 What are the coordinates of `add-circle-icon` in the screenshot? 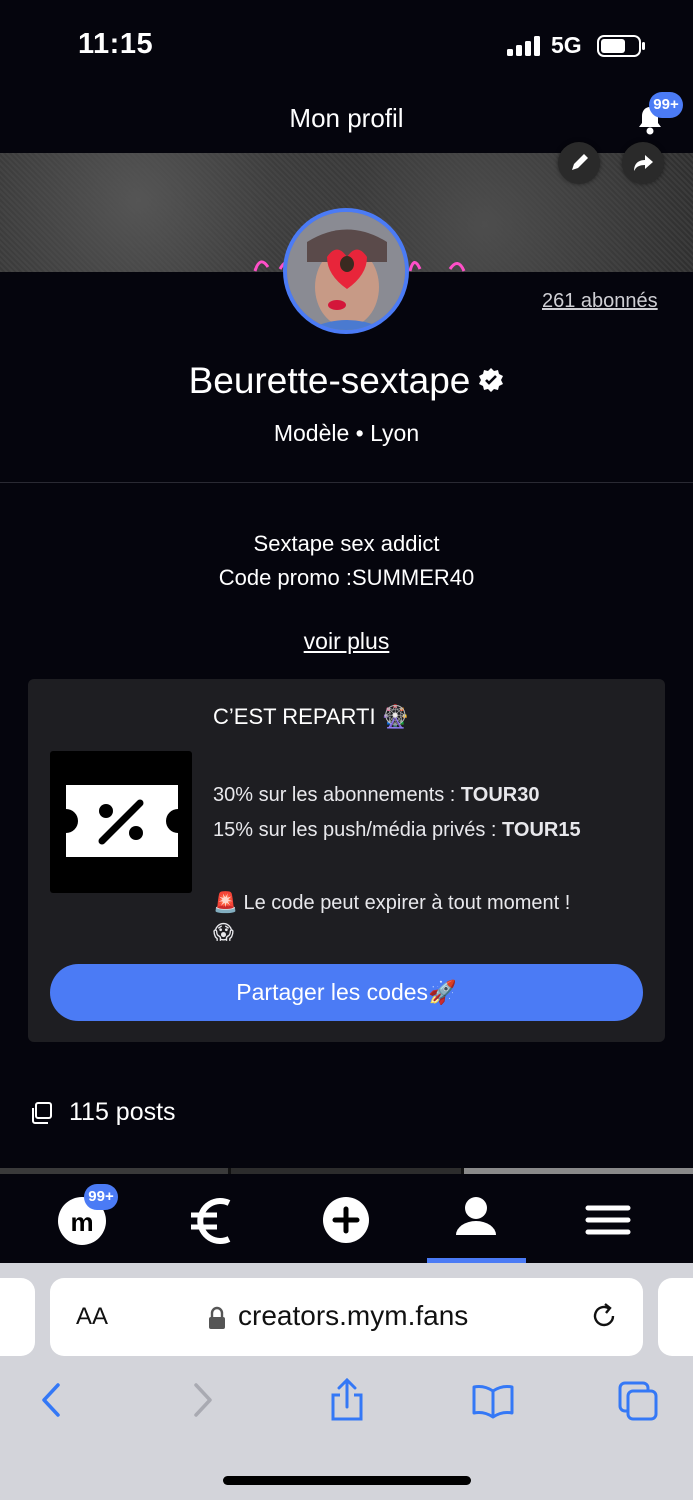 It's located at (346, 1220).